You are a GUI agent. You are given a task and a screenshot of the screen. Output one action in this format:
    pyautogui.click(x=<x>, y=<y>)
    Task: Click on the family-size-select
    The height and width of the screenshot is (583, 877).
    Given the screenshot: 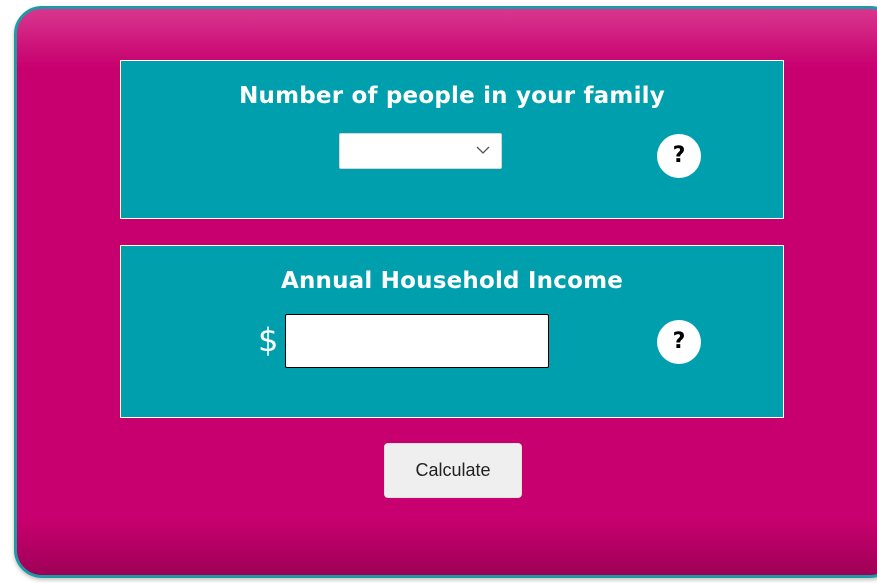 What is the action you would take?
    pyautogui.click(x=420, y=151)
    